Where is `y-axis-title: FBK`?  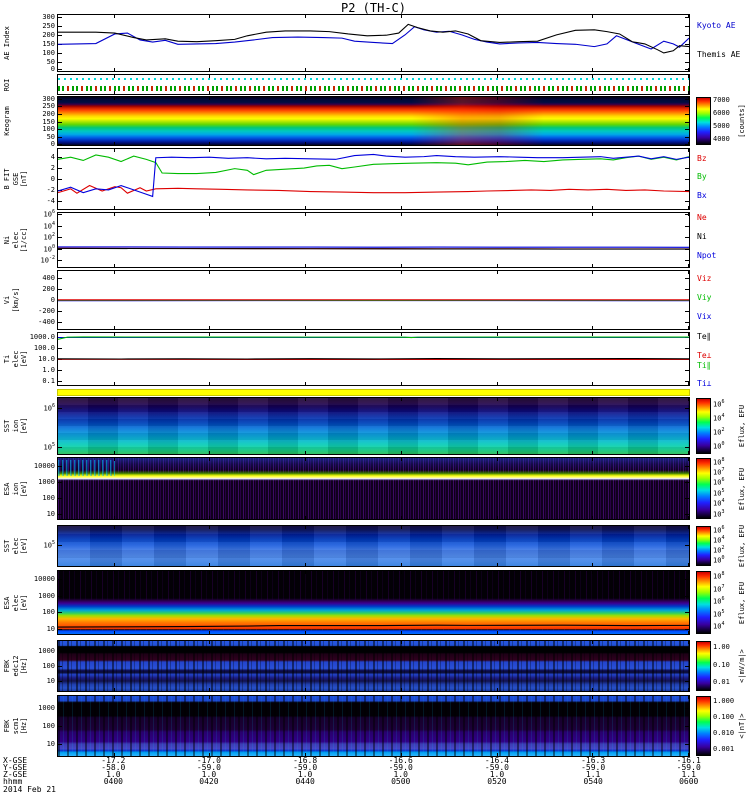
y-axis-title: FBK is located at coordinates (7, 726).